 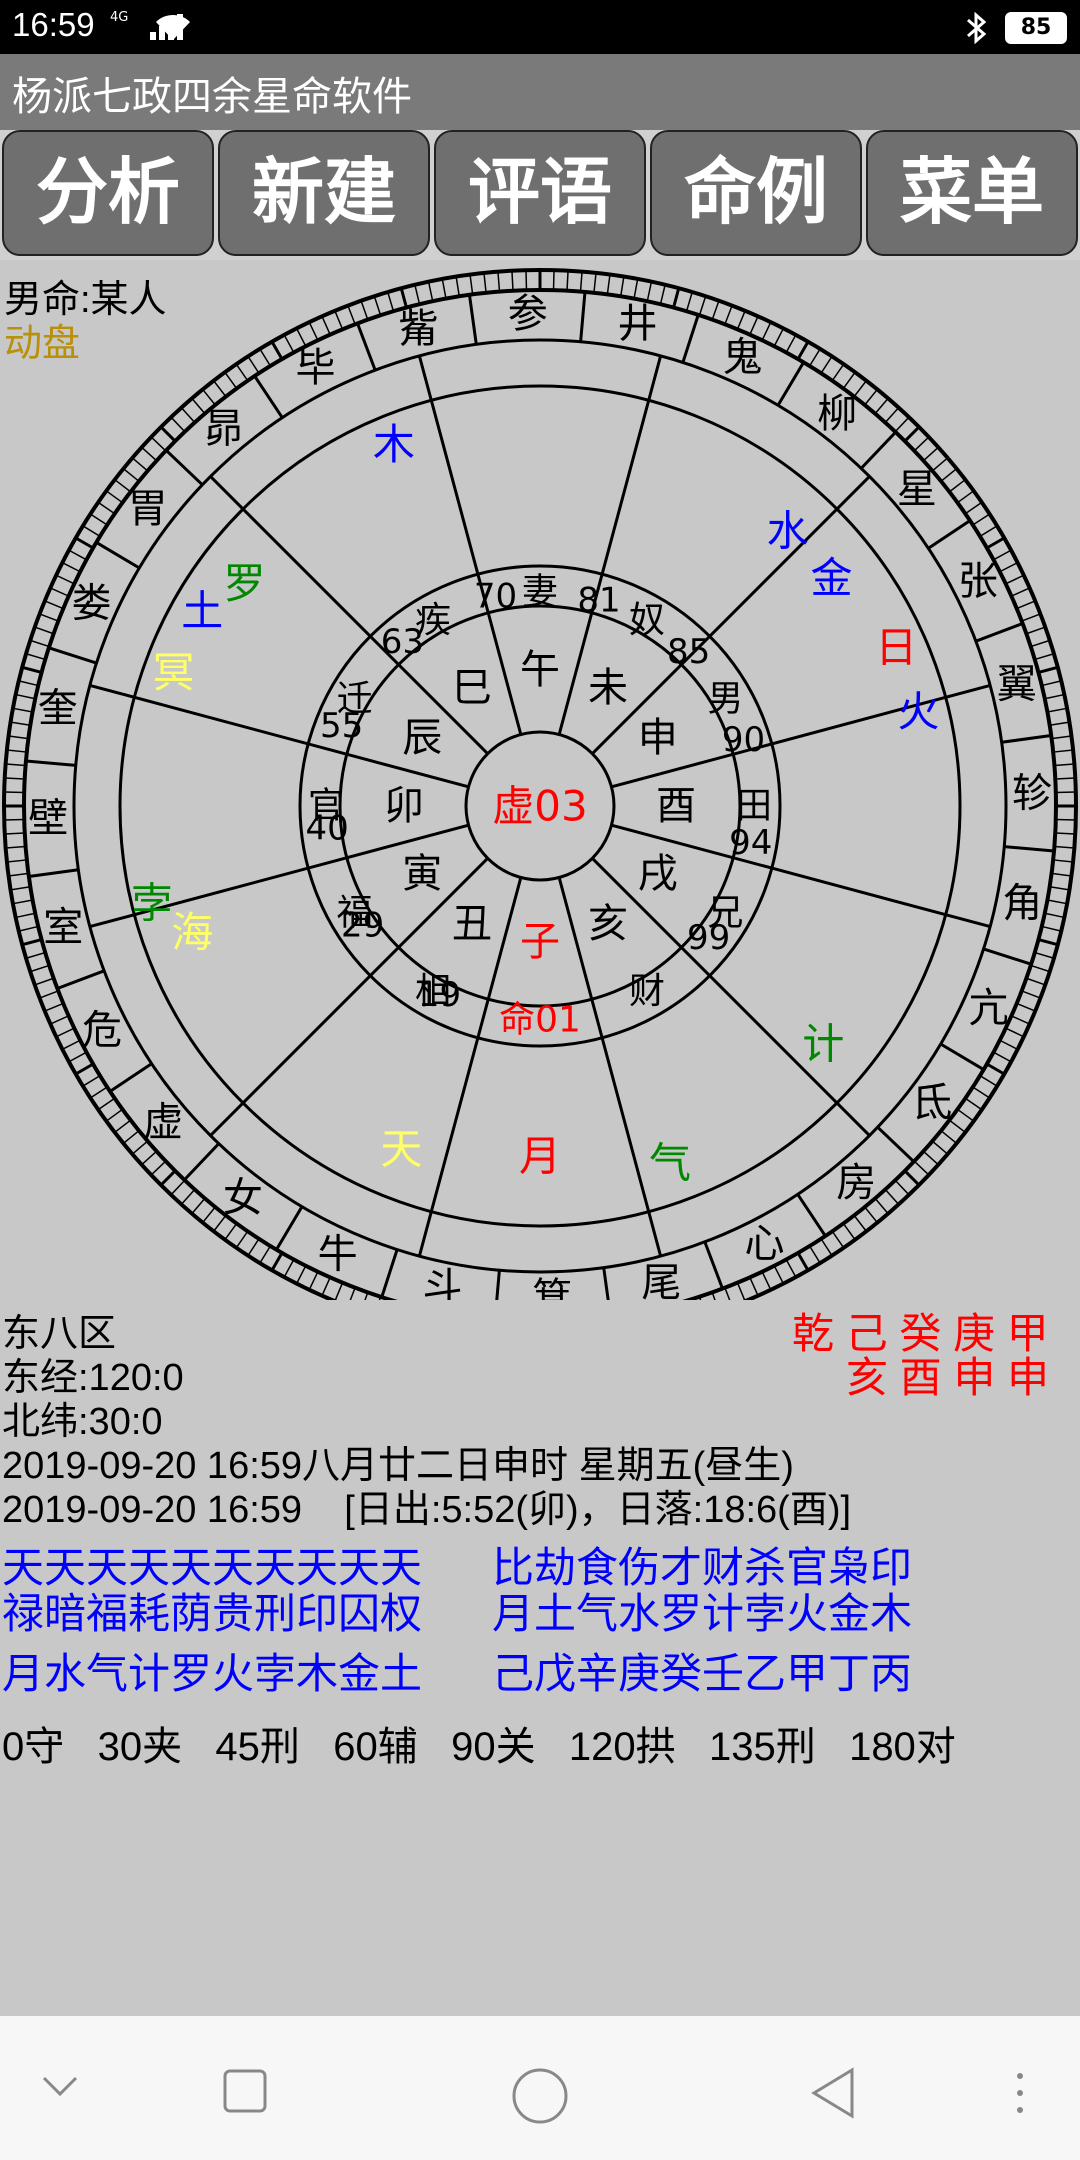 I want to click on branch-label: 午, so click(x=540, y=670).